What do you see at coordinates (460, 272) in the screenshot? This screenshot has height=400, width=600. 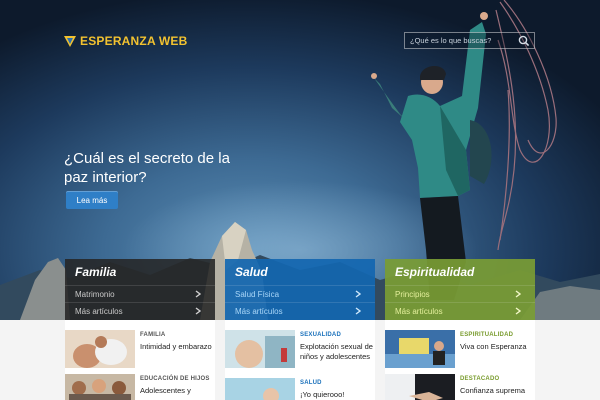 I see `panel-title: Espiritualidad` at bounding box center [460, 272].